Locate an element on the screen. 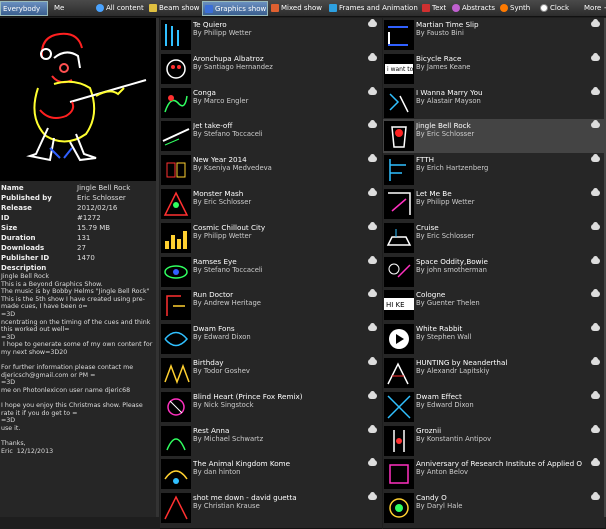  show-title: Conga is located at coordinates (278, 92).